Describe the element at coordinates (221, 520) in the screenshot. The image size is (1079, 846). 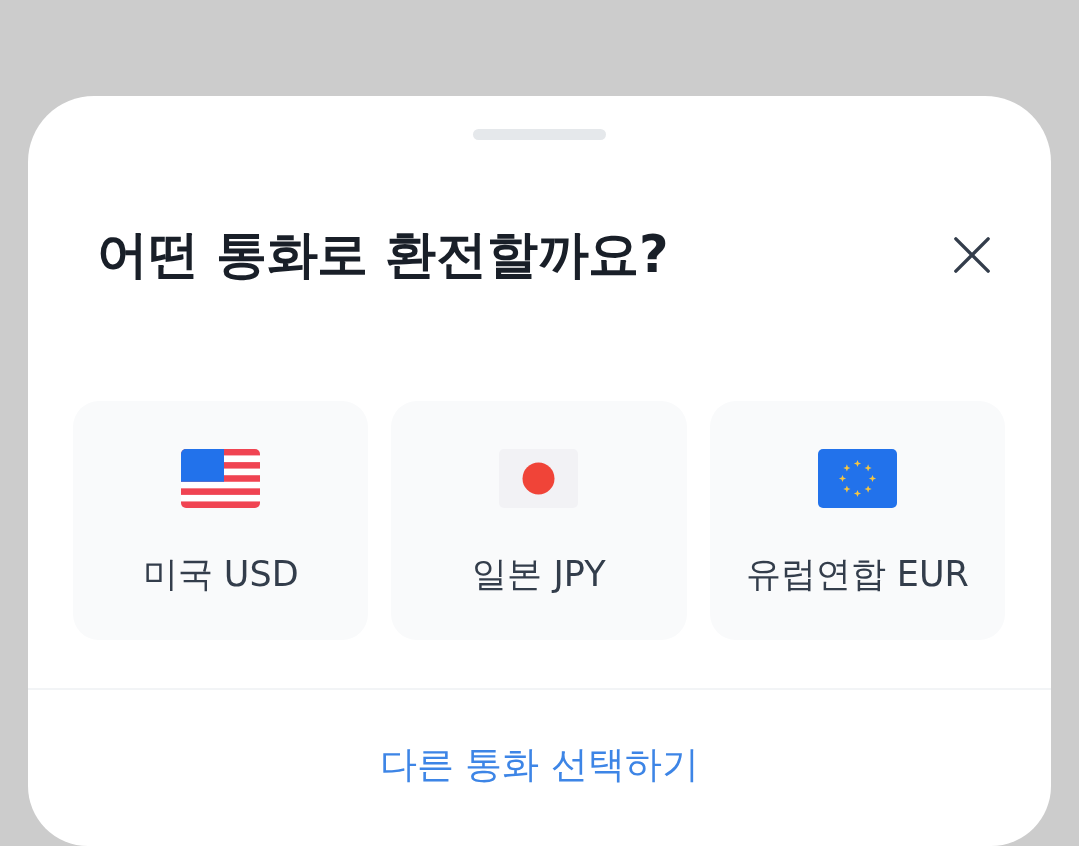
I see `currency-card: 미국 USD` at that location.